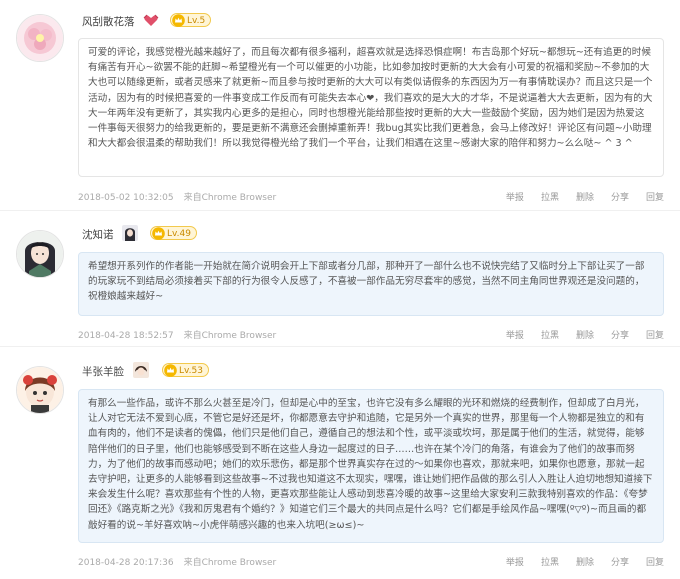 The width and height of the screenshot is (680, 579). Describe the element at coordinates (177, 334) in the screenshot. I see `comment-meta: 2018-04-28 18:52:57 来自Chrome Browser` at that location.